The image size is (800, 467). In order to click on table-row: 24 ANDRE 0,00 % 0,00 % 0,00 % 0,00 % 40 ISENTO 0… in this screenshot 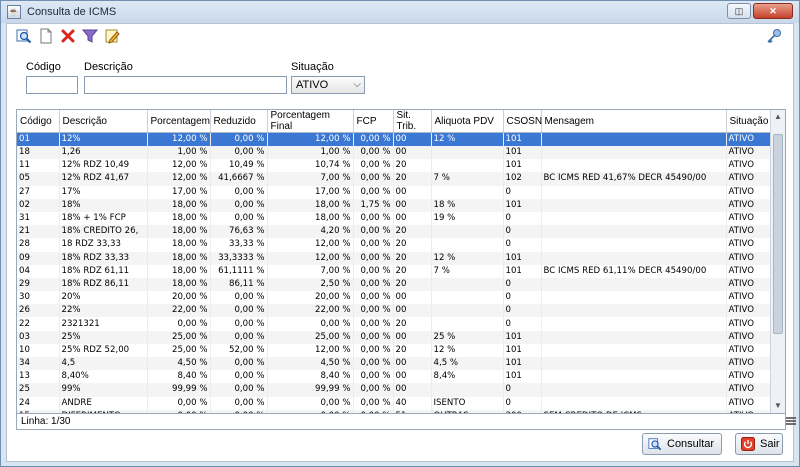, I will do `click(394, 403)`.